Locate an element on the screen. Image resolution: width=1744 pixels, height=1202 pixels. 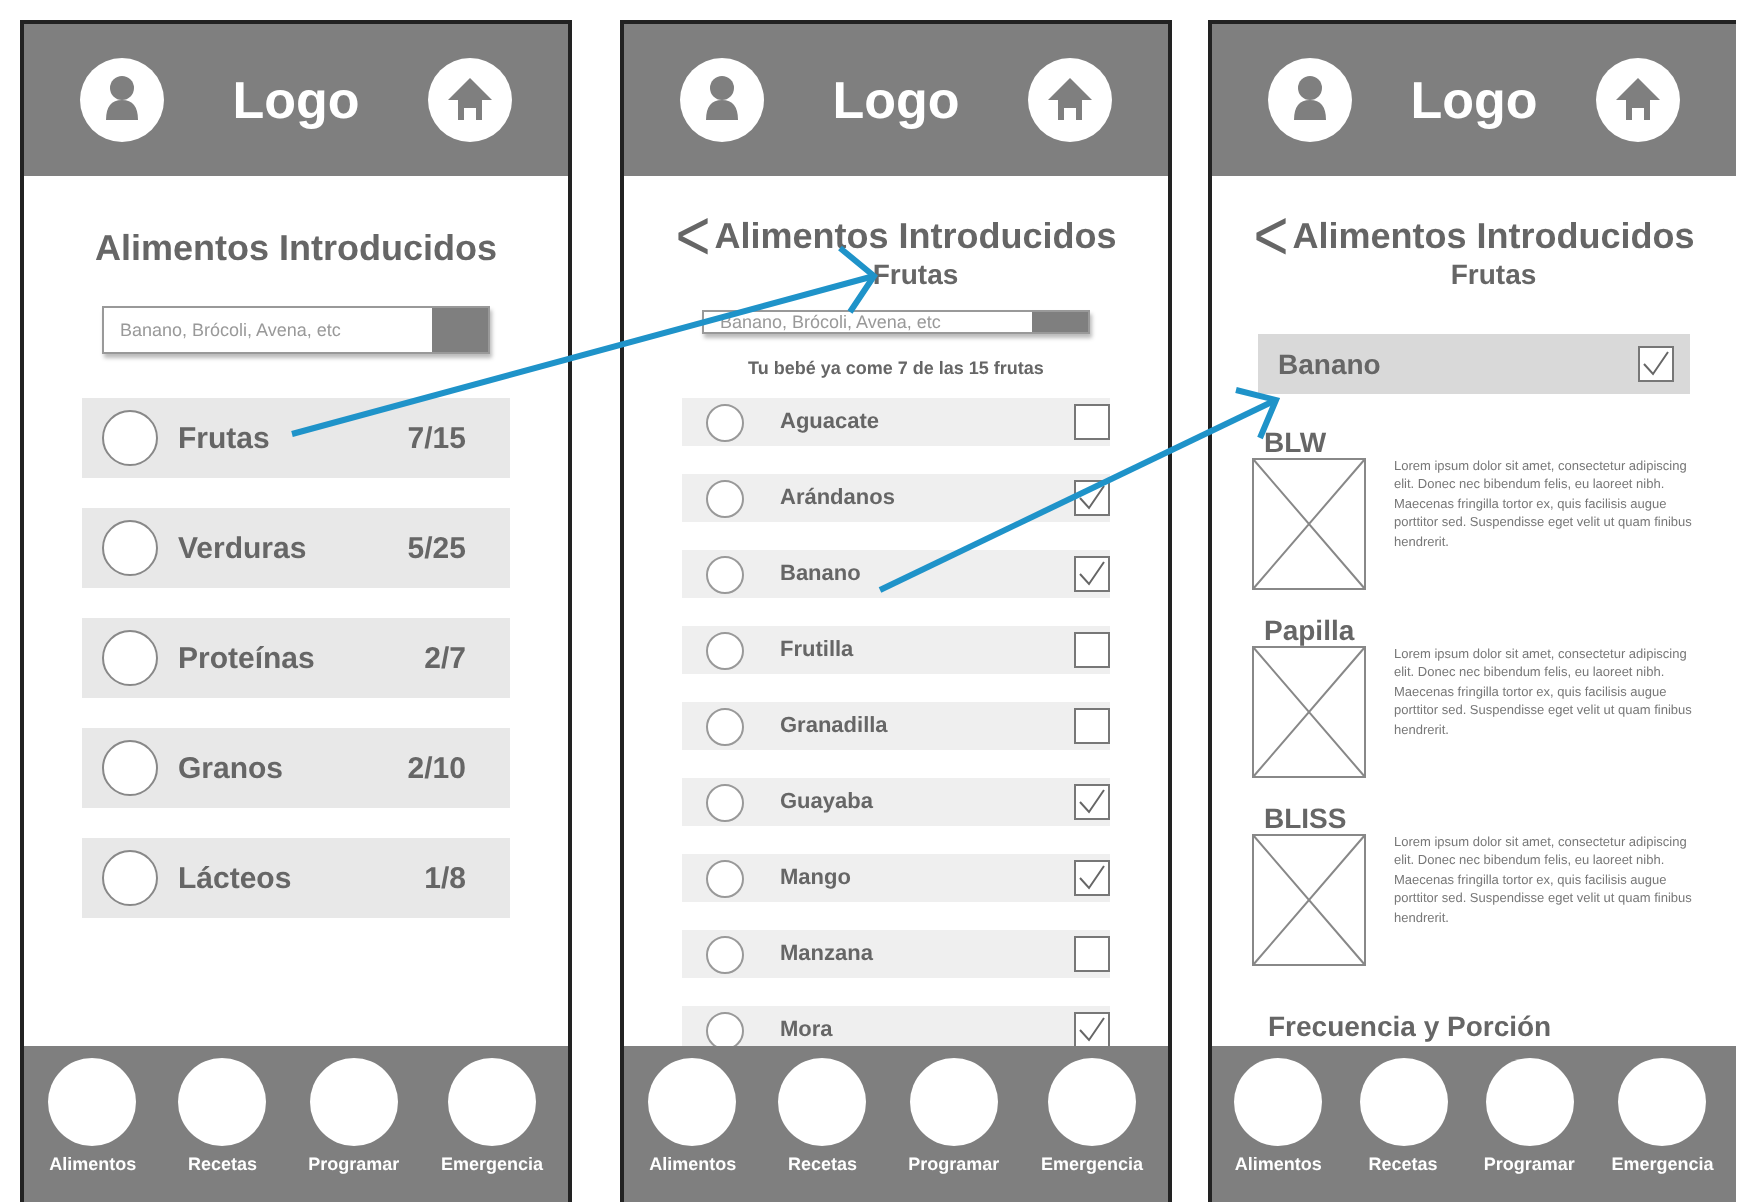
food-name: Granadilla is located at coordinates (835, 726).